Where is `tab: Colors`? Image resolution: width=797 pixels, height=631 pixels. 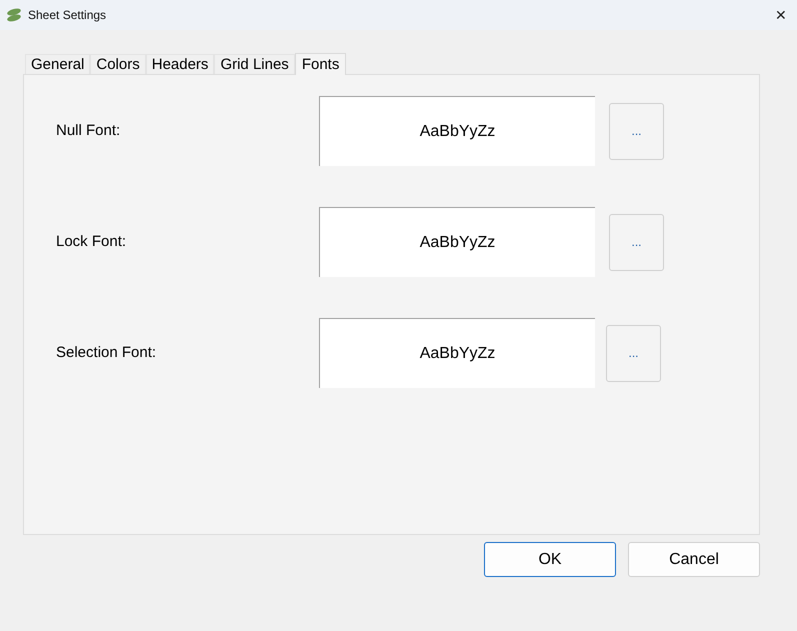 tab: Colors is located at coordinates (118, 64).